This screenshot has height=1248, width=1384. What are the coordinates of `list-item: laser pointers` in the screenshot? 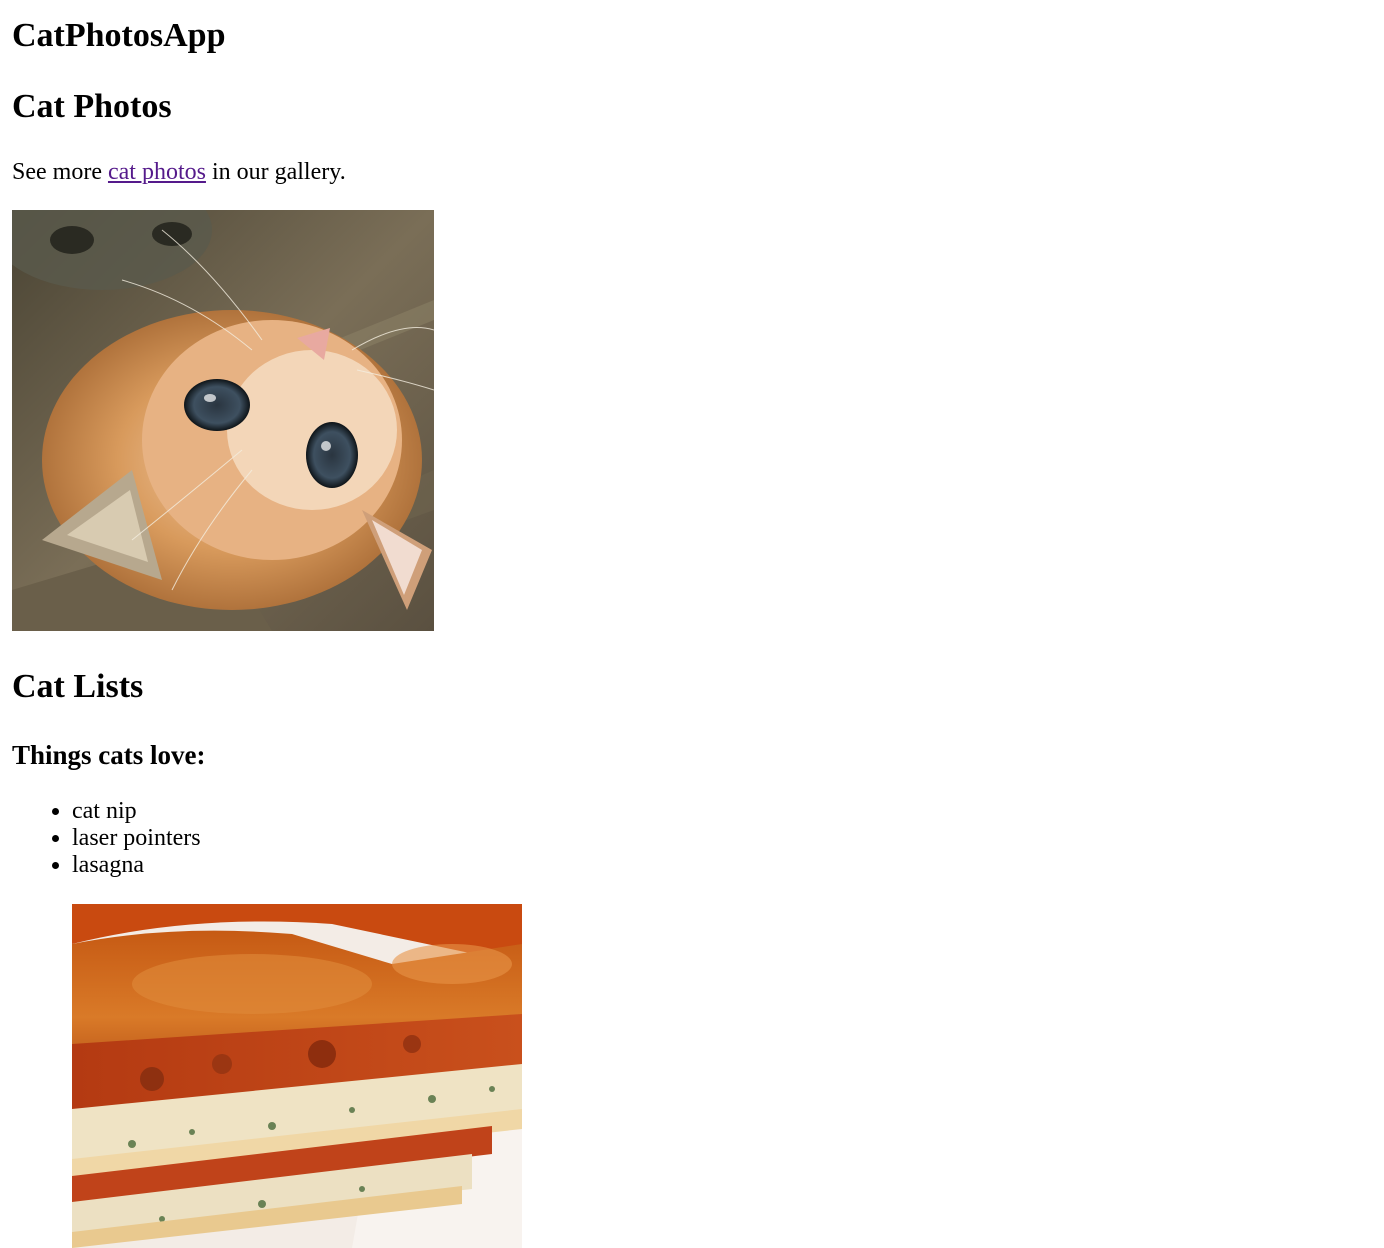 It's located at (136, 838).